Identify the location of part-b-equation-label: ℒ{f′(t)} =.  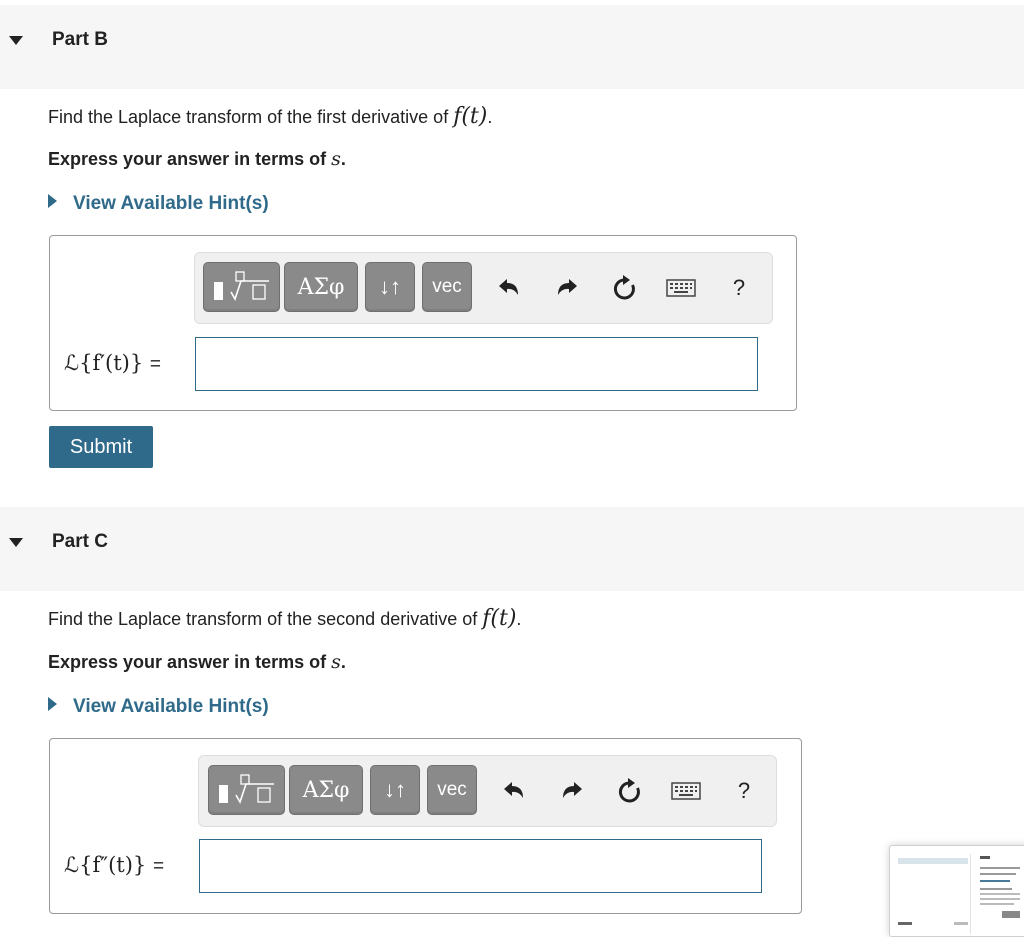
(113, 363).